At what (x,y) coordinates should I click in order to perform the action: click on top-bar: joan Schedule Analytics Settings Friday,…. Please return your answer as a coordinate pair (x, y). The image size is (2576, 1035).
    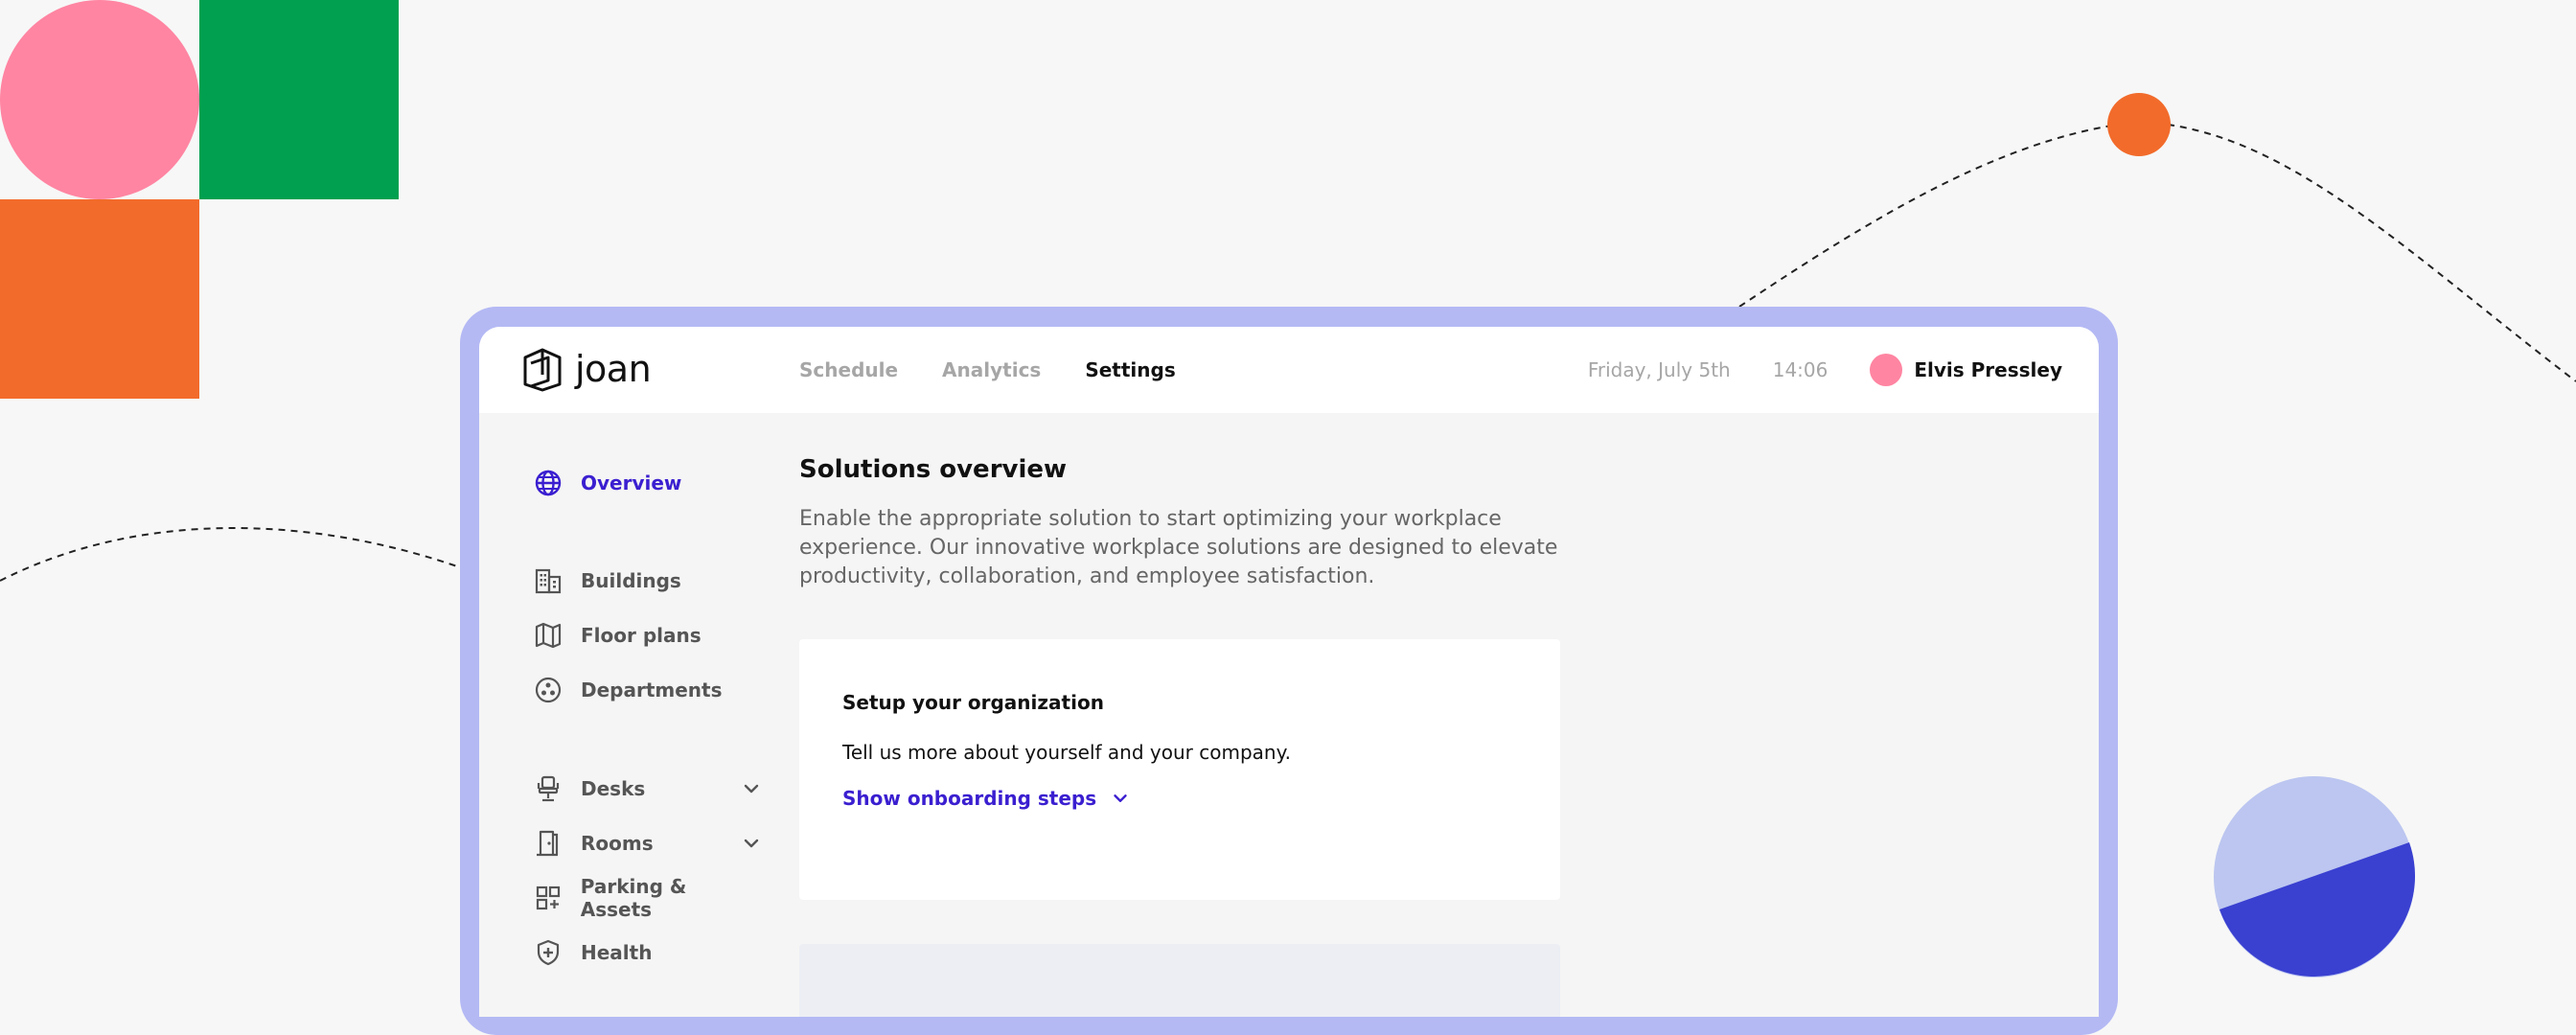
    Looking at the image, I should click on (1289, 370).